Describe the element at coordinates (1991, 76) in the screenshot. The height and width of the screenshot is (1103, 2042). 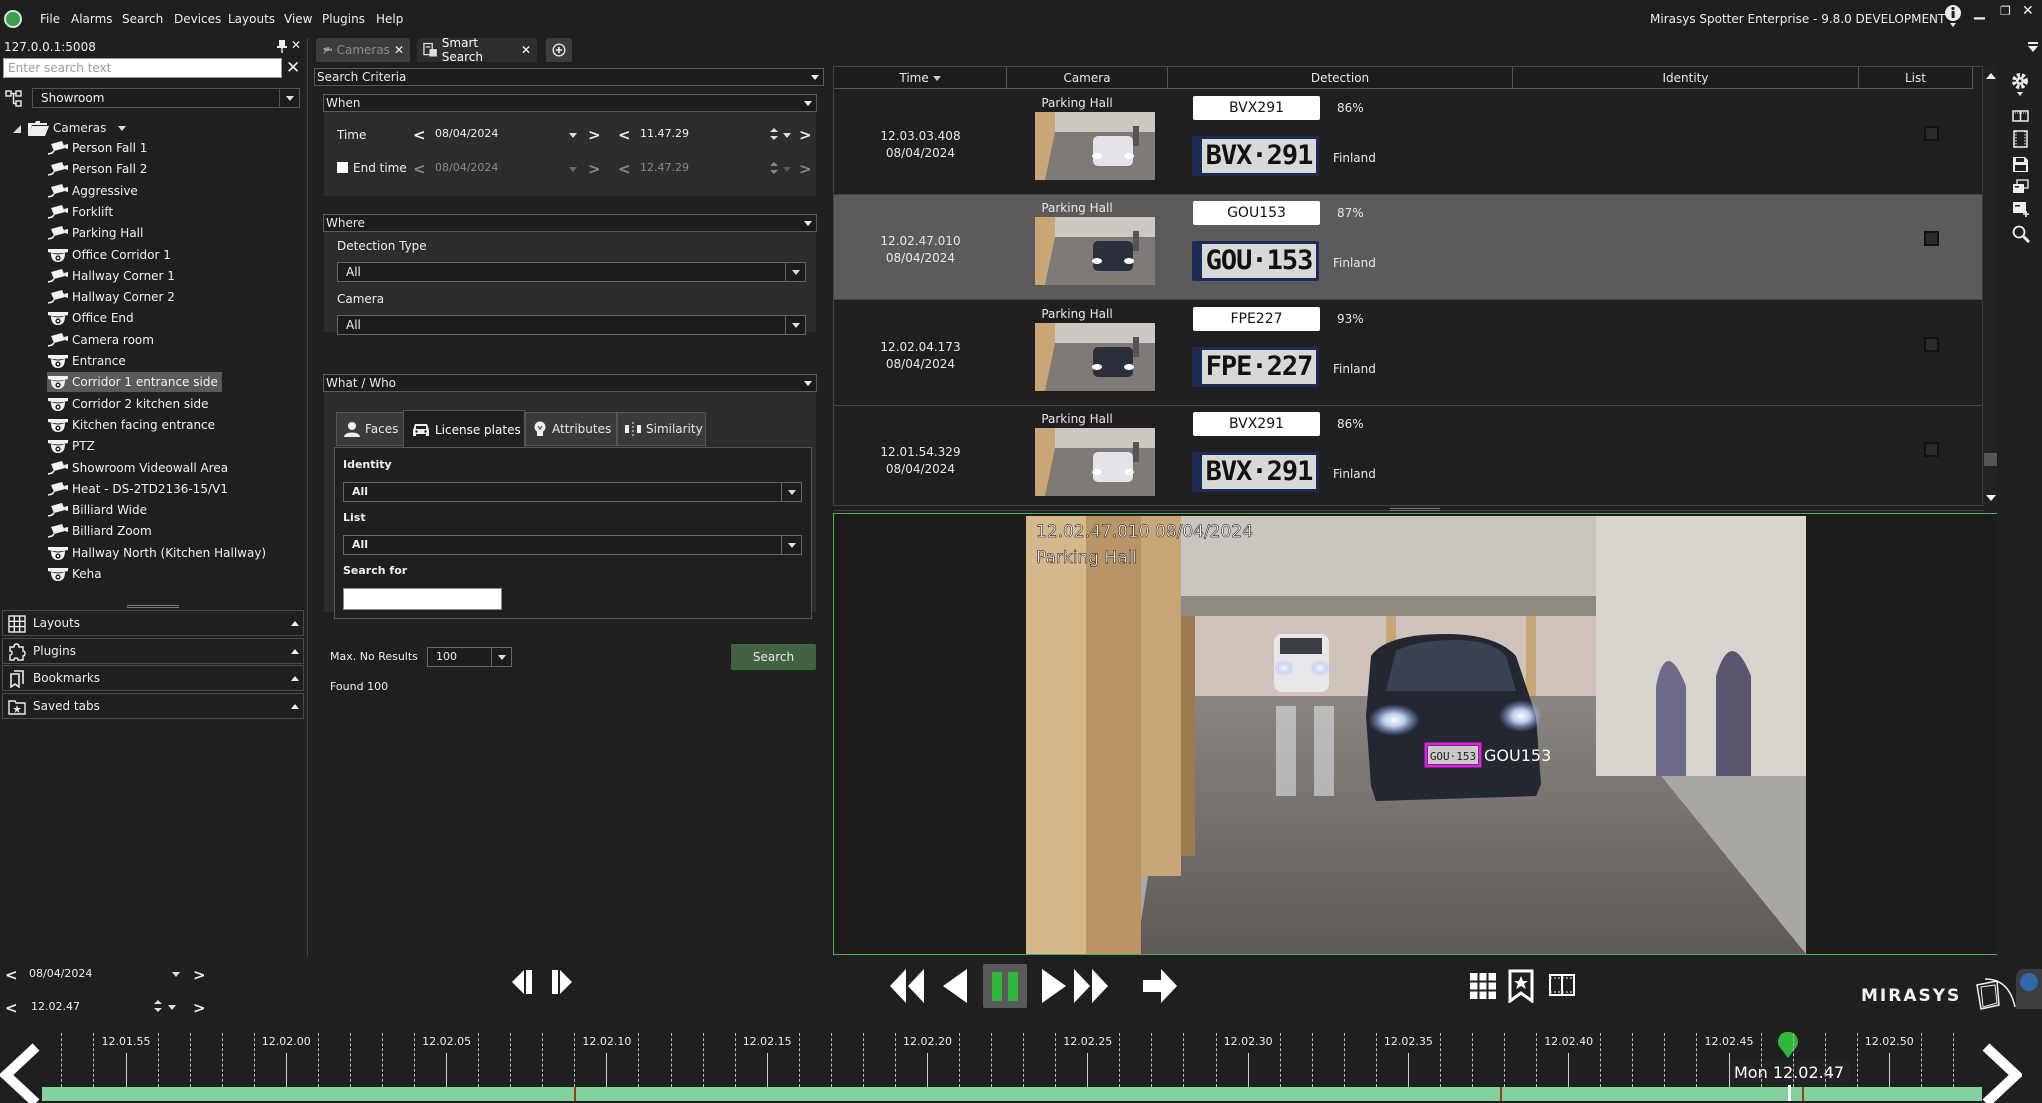
I see `scroll-up-icon` at that location.